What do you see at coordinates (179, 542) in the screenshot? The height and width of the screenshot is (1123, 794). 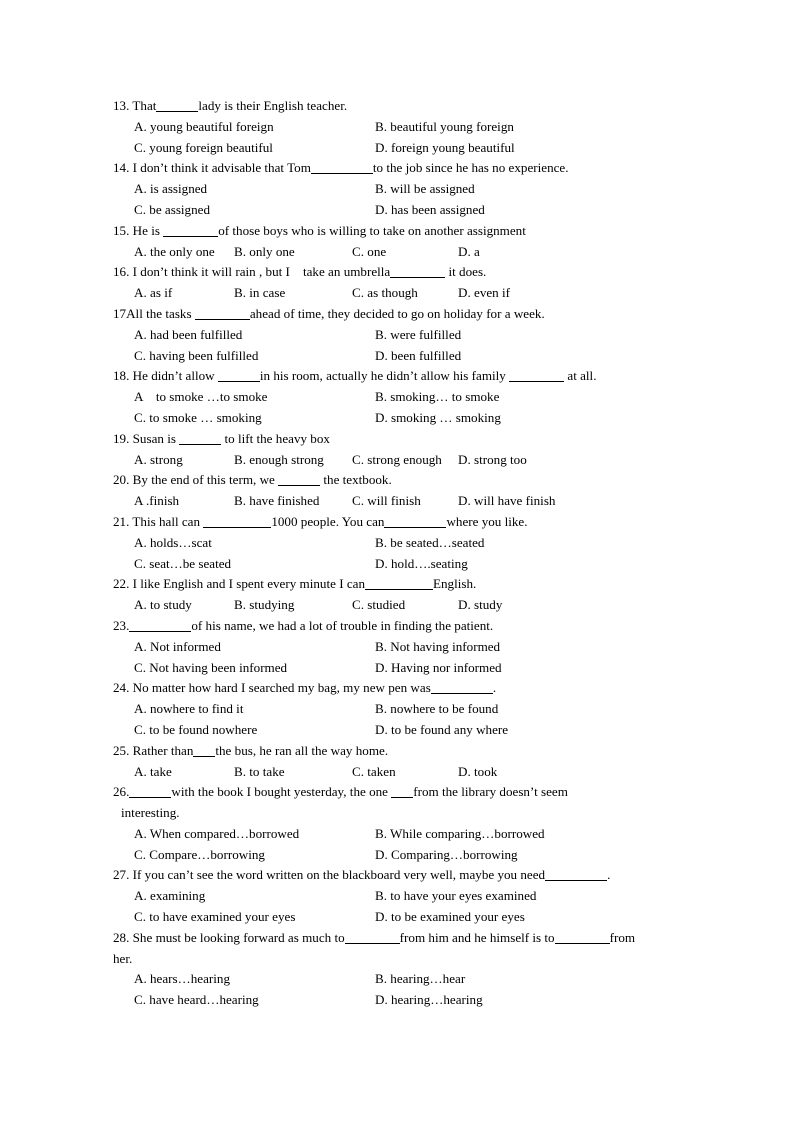 I see `option-text: holds…scat` at bounding box center [179, 542].